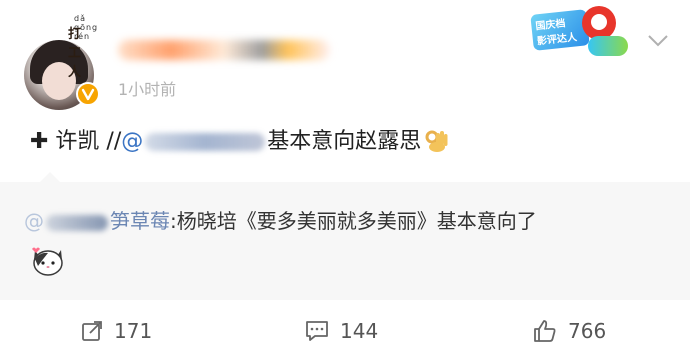 The width and height of the screenshot is (690, 362). What do you see at coordinates (92, 331) in the screenshot?
I see `share-icon` at bounding box center [92, 331].